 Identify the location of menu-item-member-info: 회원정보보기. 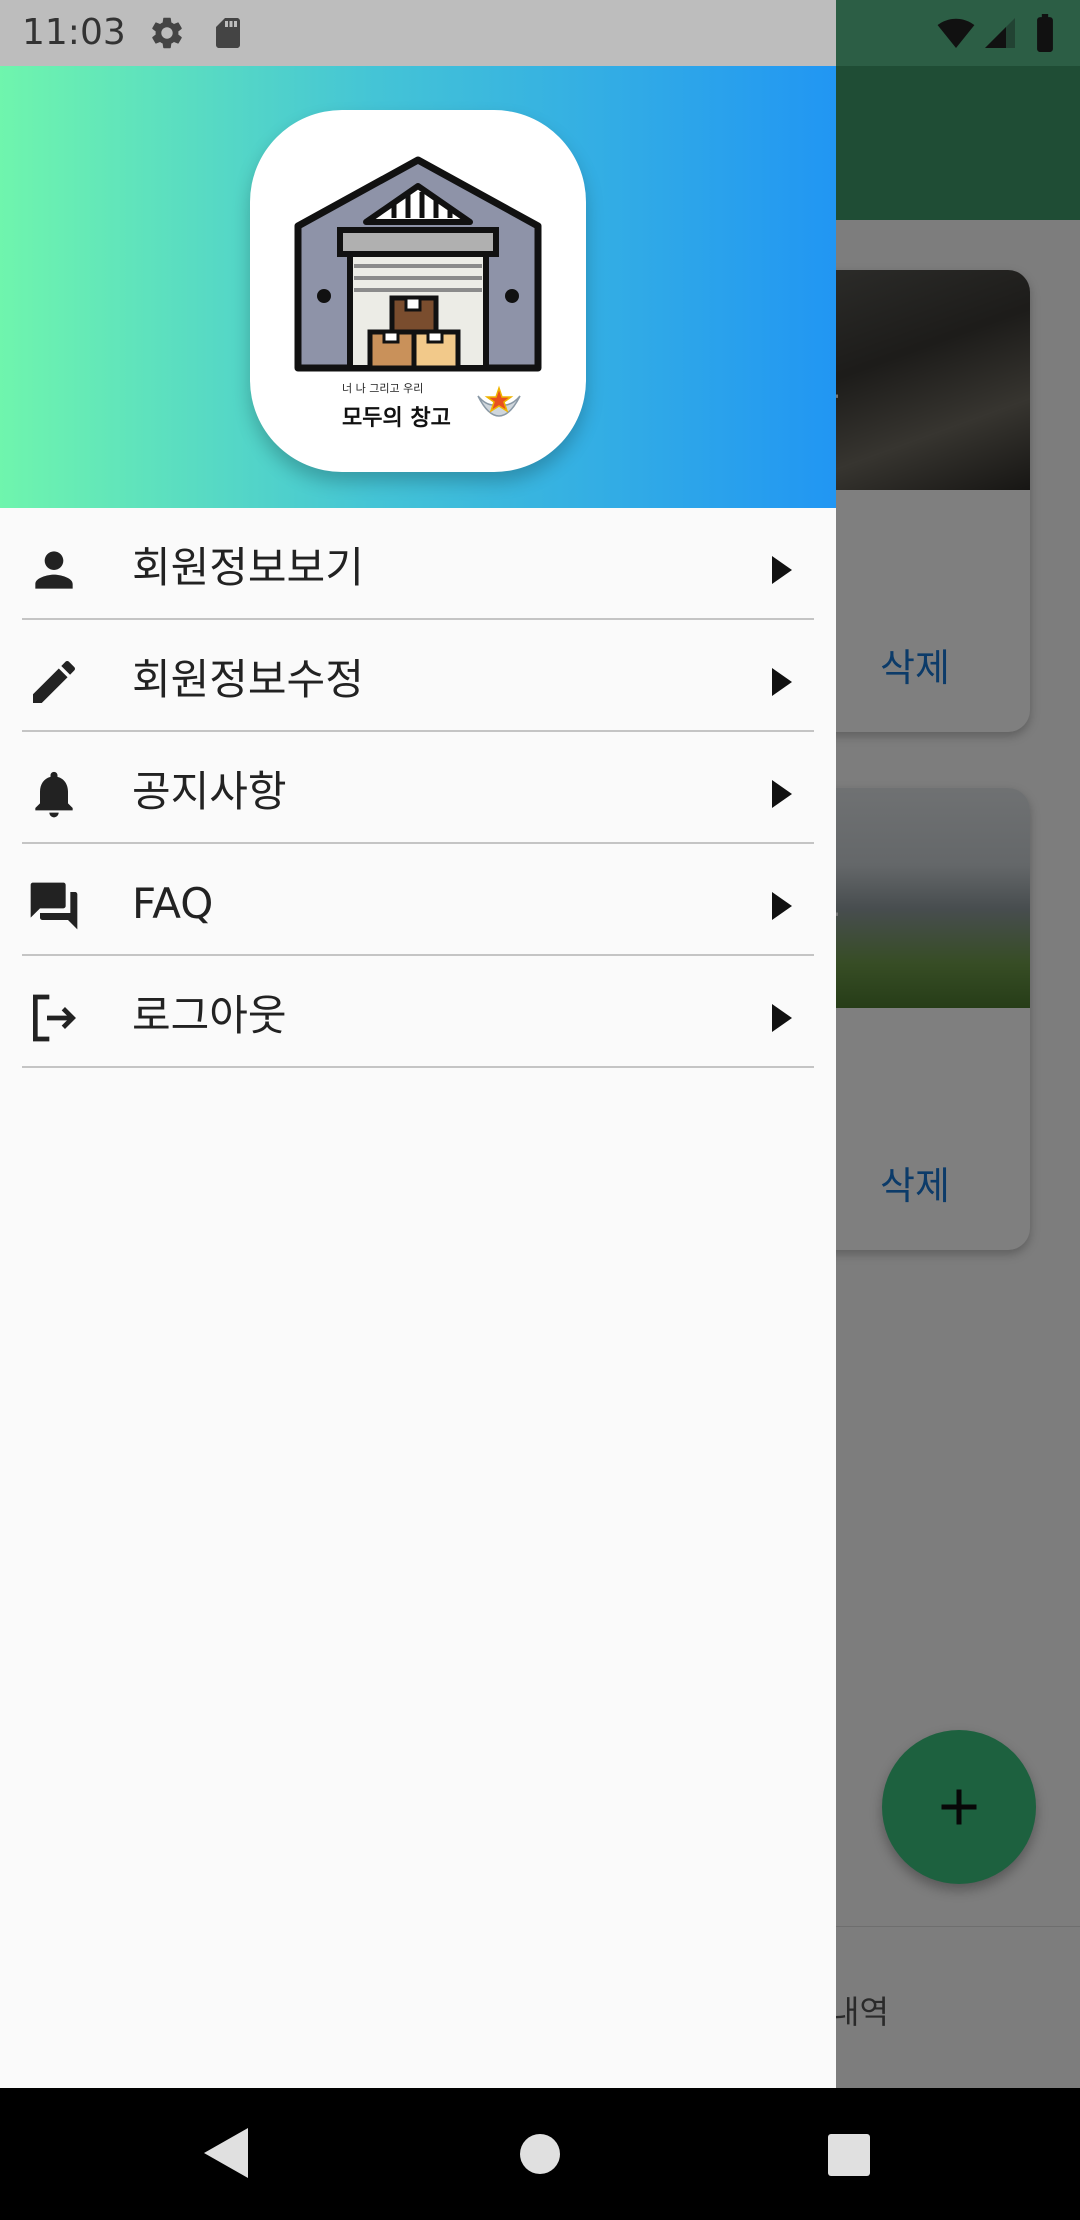
(418, 564).